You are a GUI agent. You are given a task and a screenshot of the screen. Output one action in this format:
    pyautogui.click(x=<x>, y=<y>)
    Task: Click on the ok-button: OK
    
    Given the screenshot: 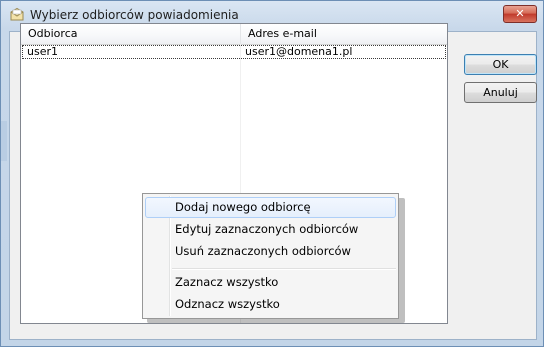 What is the action you would take?
    pyautogui.click(x=500, y=64)
    